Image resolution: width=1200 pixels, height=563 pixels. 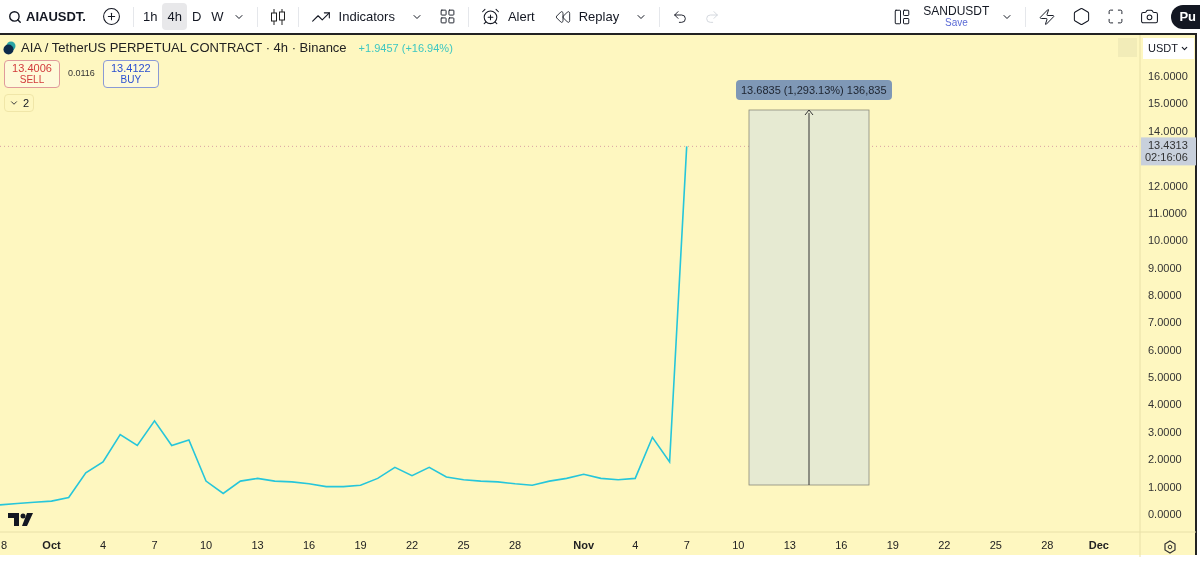 I want to click on price-tick: 5.0000, so click(x=1165, y=377).